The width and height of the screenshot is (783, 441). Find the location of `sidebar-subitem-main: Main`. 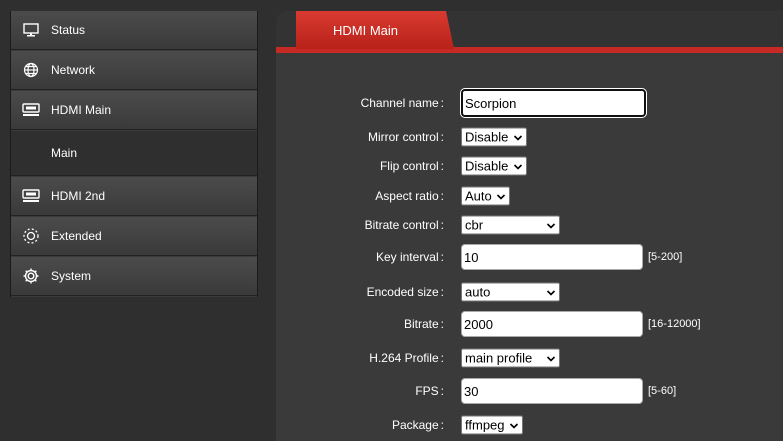

sidebar-subitem-main: Main is located at coordinates (134, 153).